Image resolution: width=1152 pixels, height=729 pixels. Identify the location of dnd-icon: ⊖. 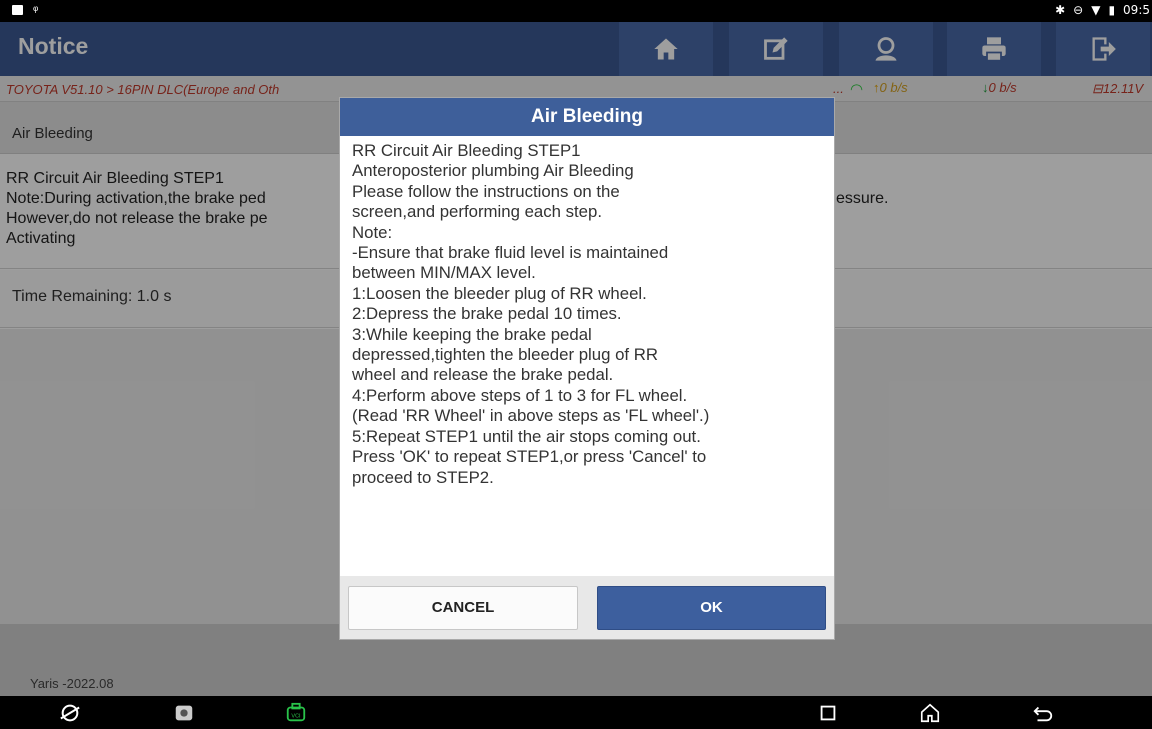
(1078, 10).